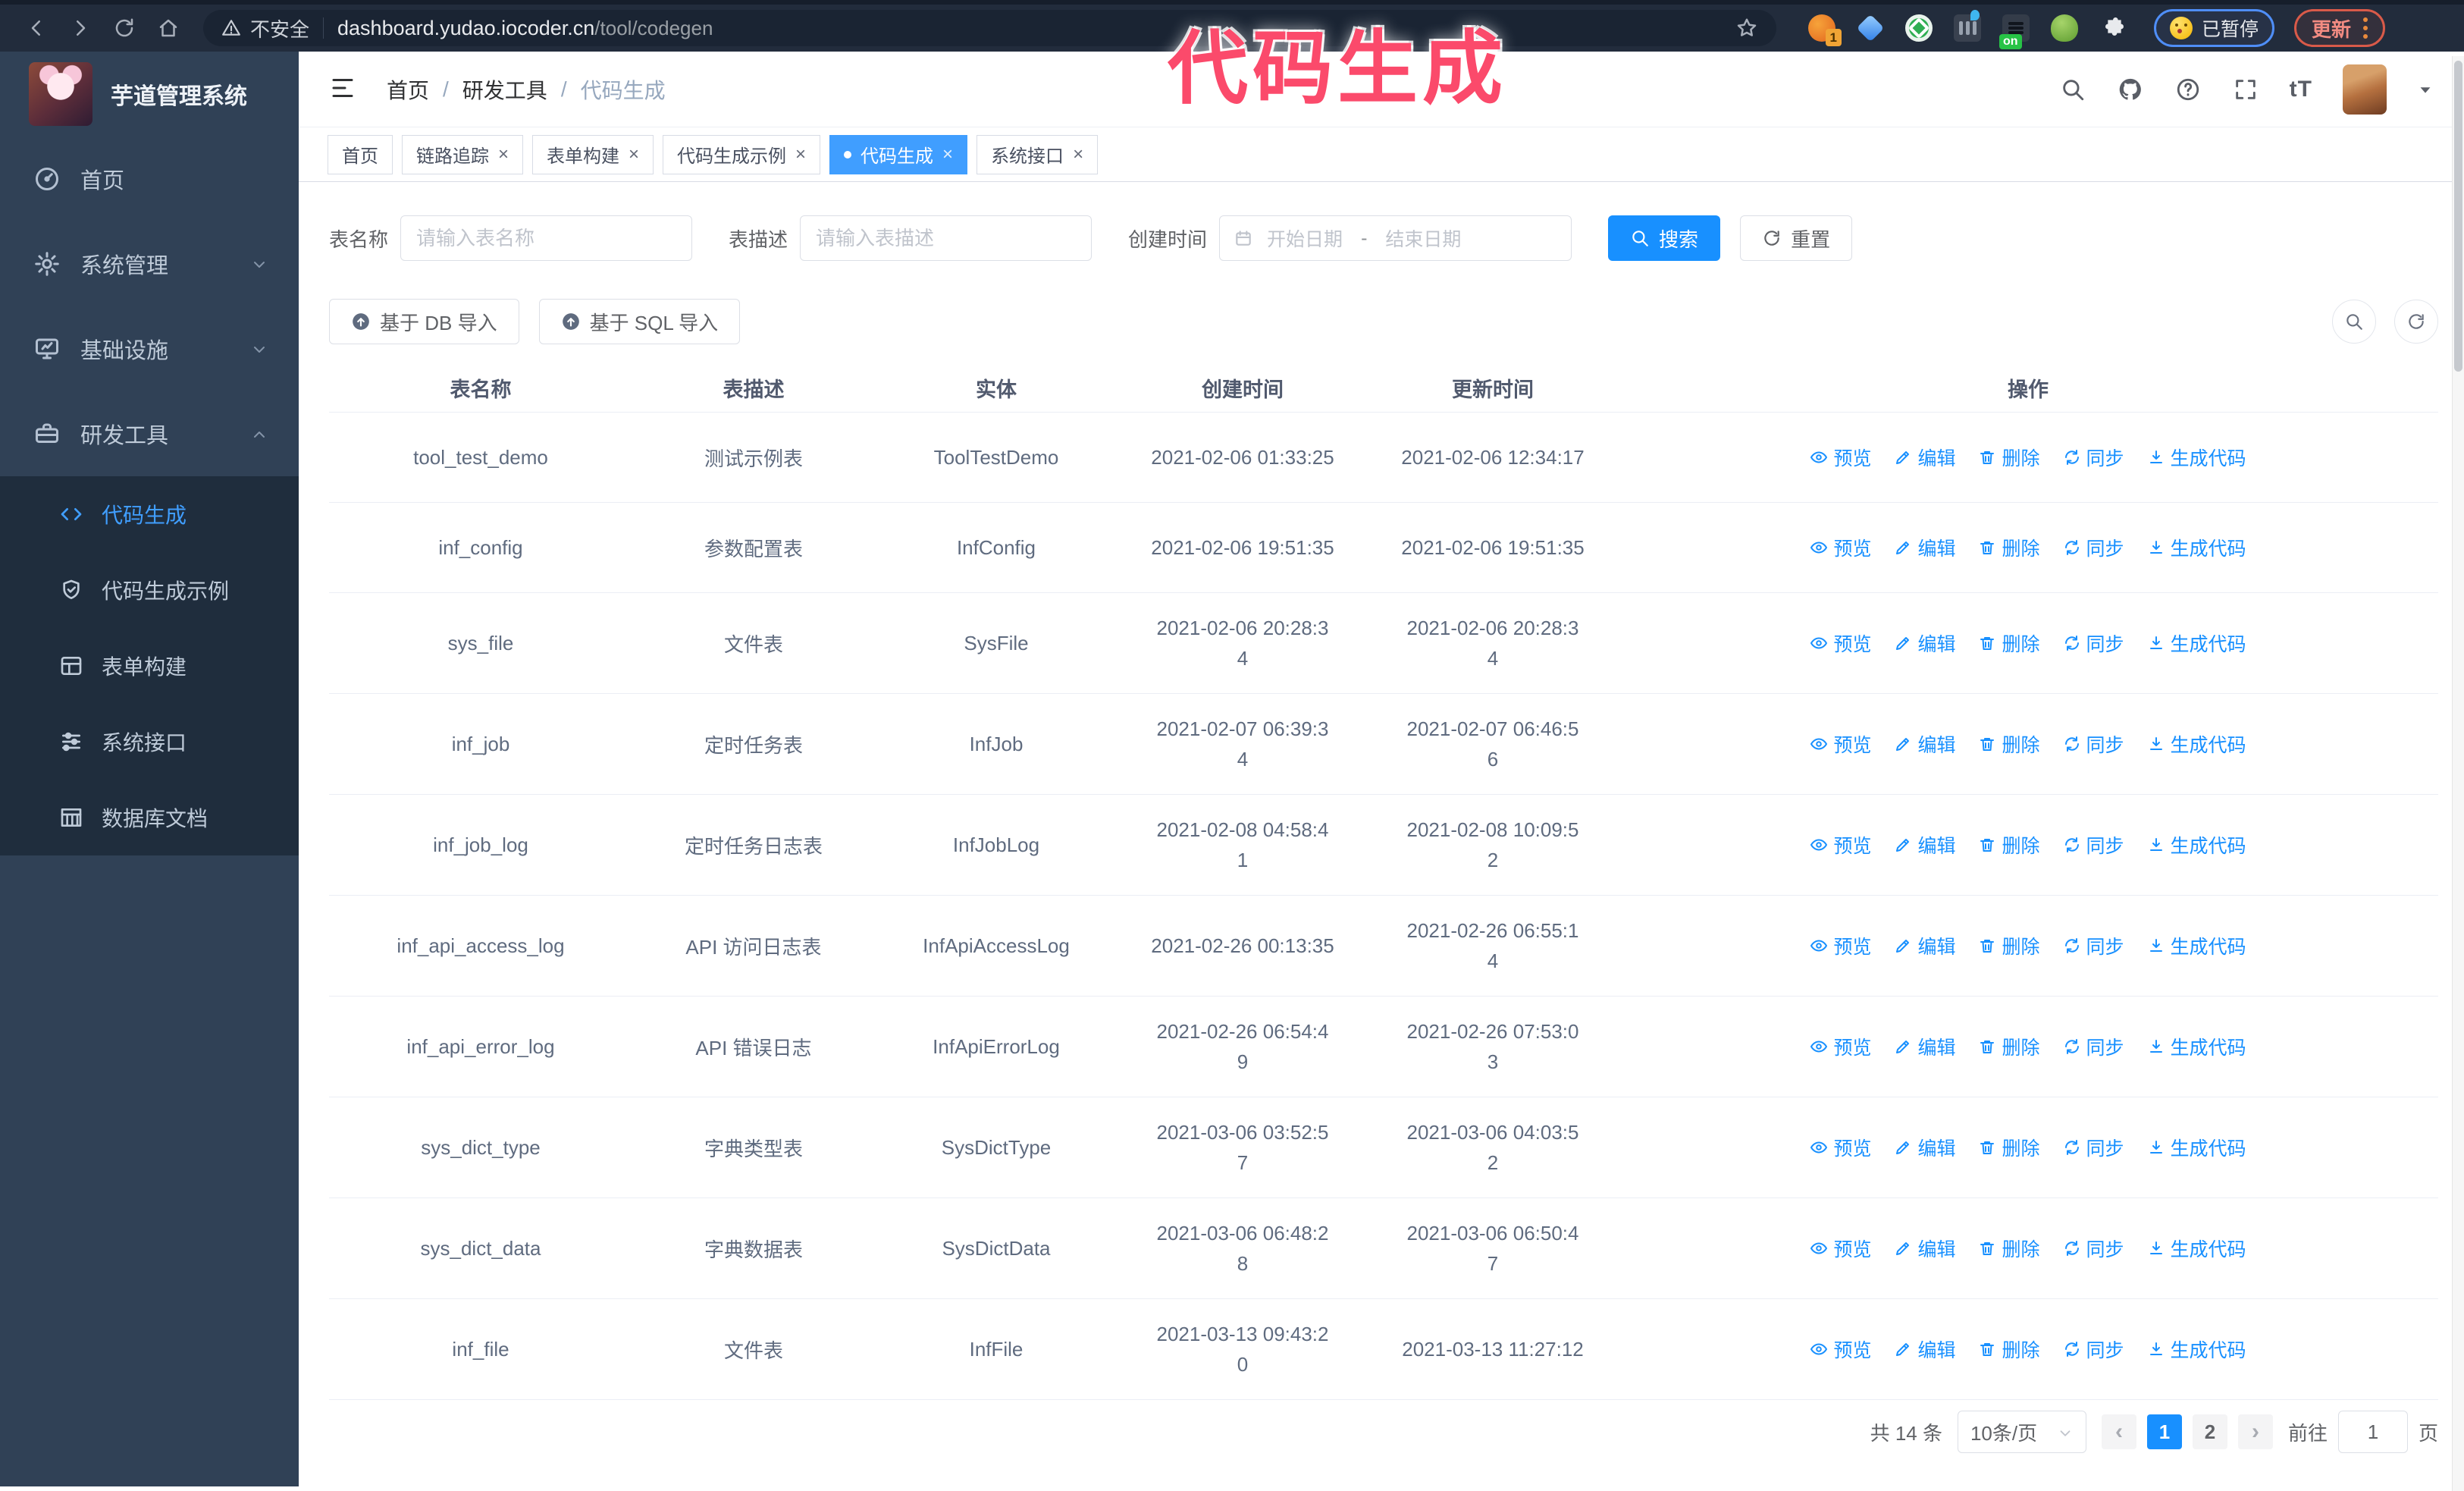 The height and width of the screenshot is (1491, 2464). What do you see at coordinates (505, 89) in the screenshot?
I see `breadcrumb-item: 研发工具` at bounding box center [505, 89].